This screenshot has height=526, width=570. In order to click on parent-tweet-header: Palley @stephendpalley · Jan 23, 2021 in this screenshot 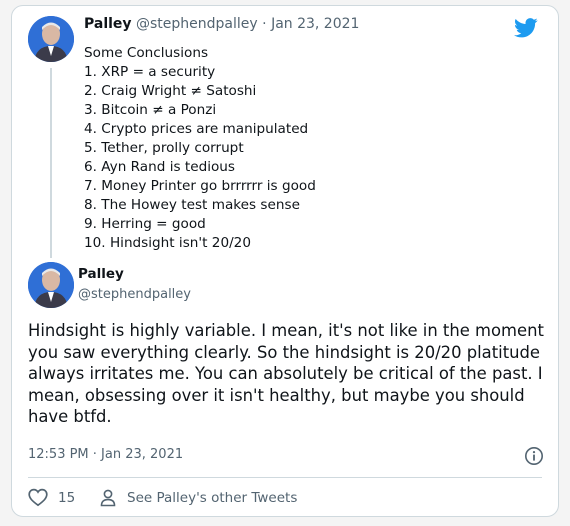, I will do `click(221, 24)`.